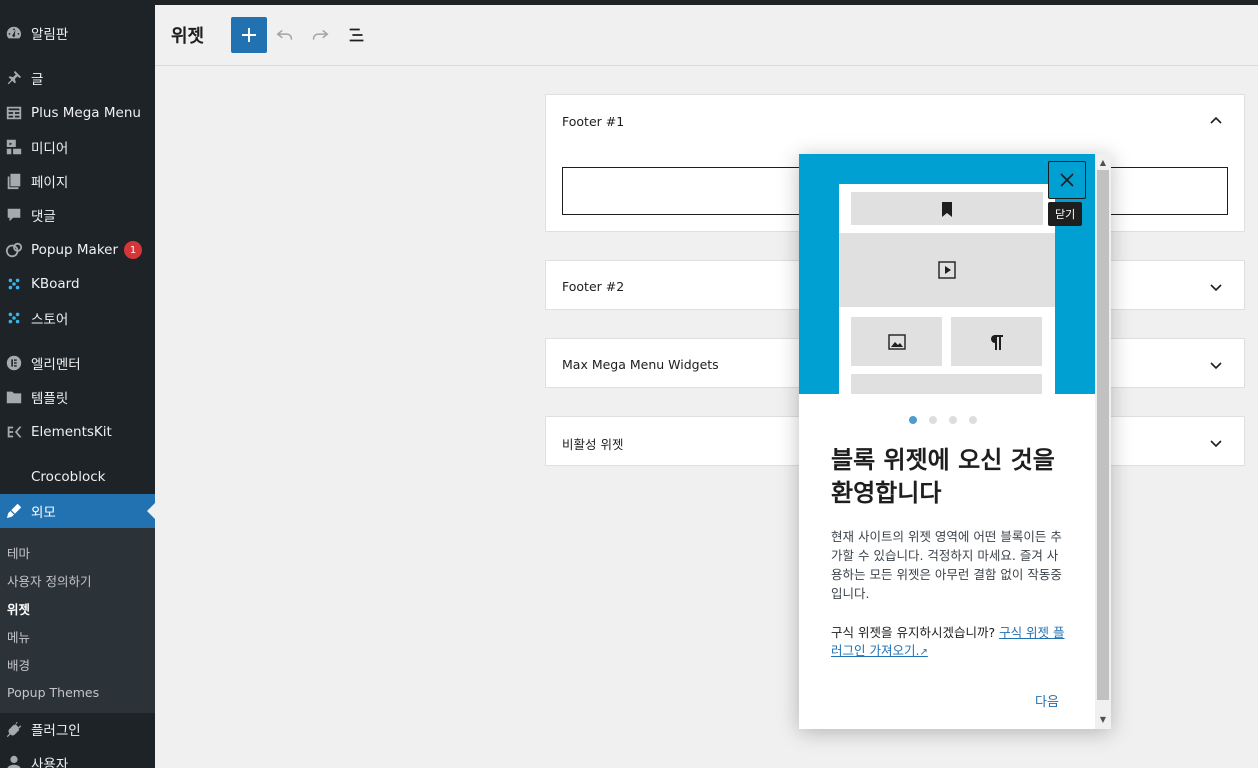 The width and height of the screenshot is (1258, 768). What do you see at coordinates (593, 121) in the screenshot?
I see `widget-area-title: Footer #1` at bounding box center [593, 121].